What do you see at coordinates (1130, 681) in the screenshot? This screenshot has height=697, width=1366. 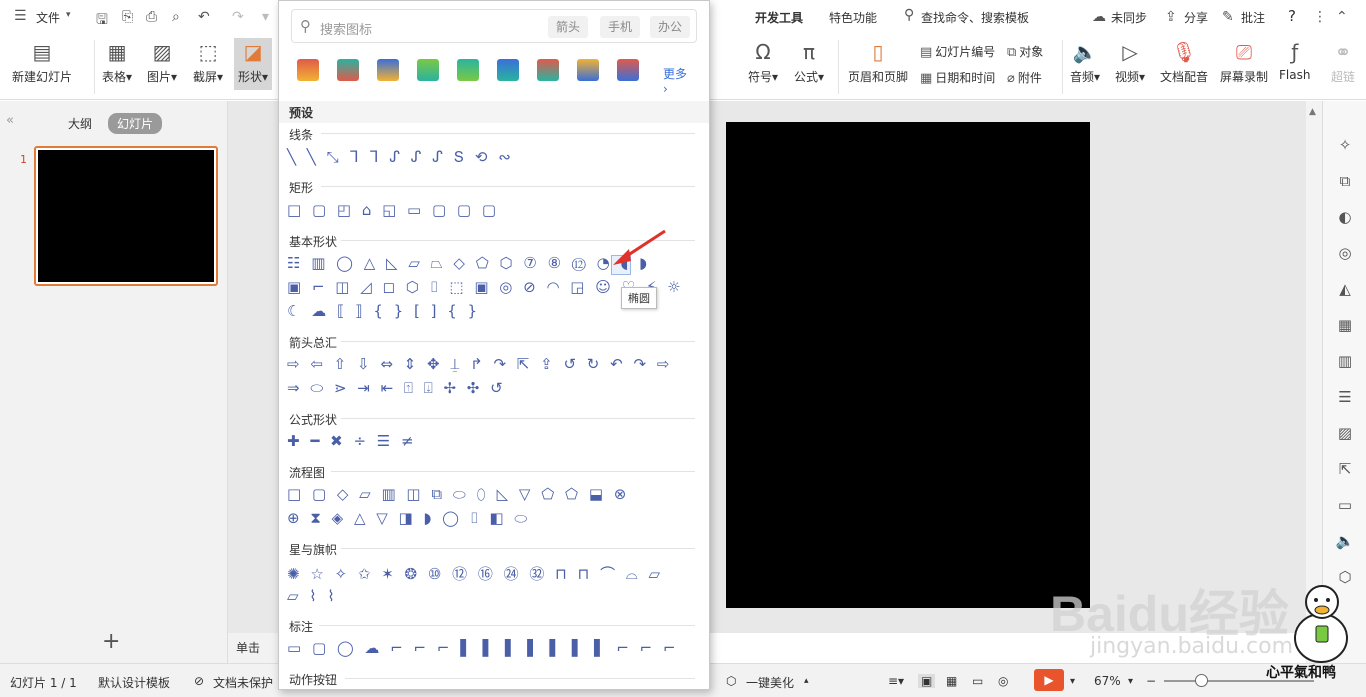 I see `zoom-dropdown-icon: ▾` at bounding box center [1130, 681].